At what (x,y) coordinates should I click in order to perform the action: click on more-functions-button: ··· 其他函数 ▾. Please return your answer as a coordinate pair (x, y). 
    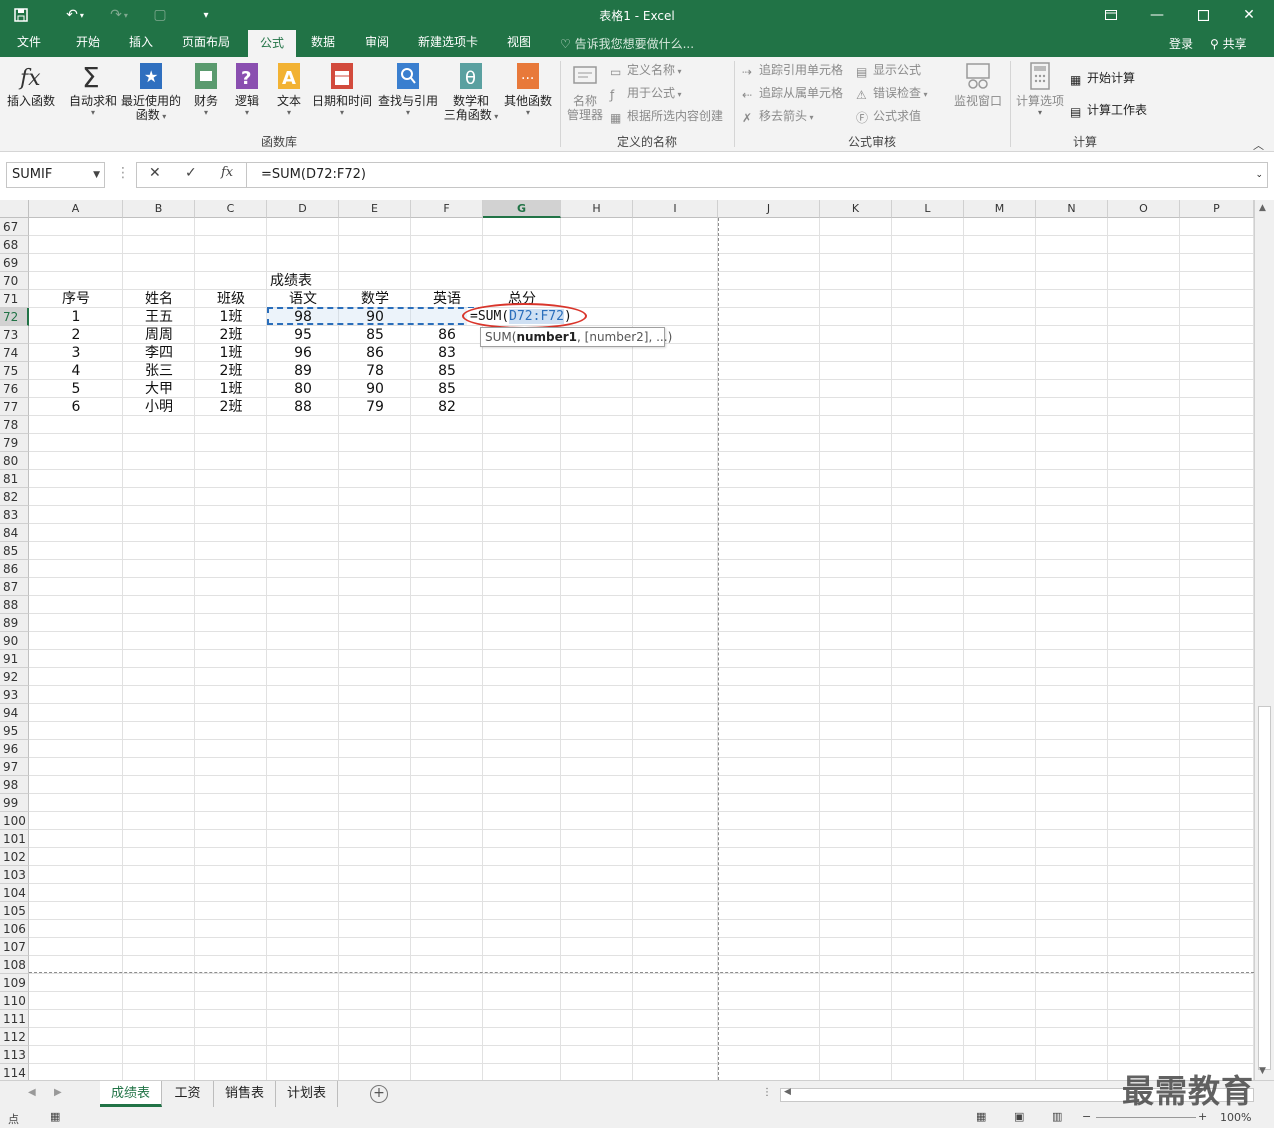
    Looking at the image, I should click on (528, 89).